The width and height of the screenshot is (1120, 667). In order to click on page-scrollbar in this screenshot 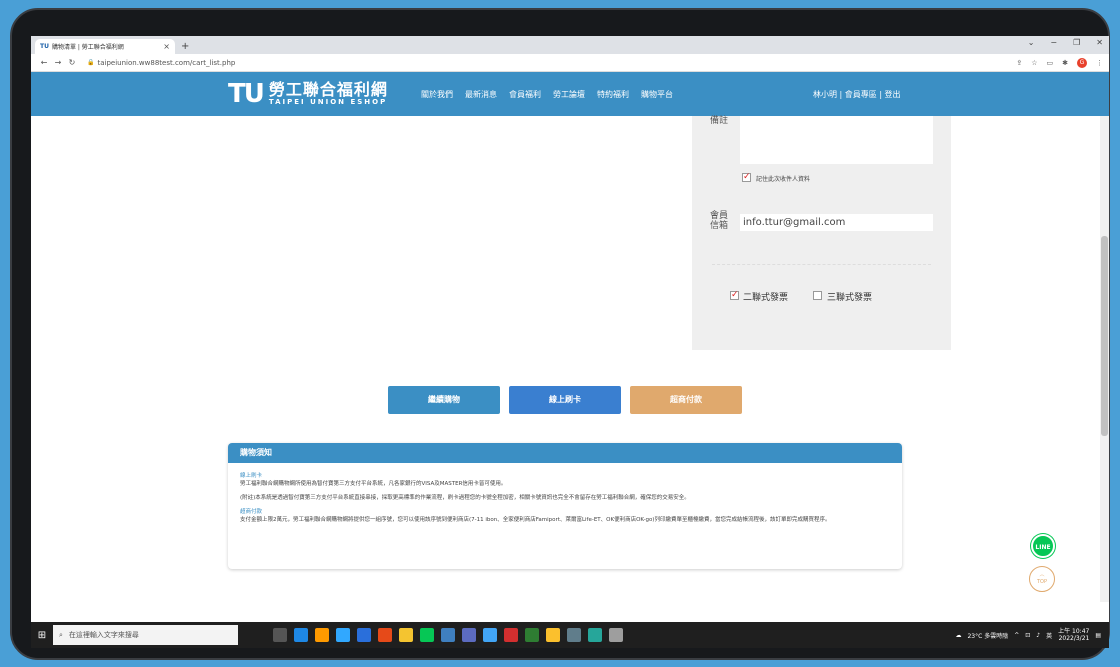, I will do `click(1104, 359)`.